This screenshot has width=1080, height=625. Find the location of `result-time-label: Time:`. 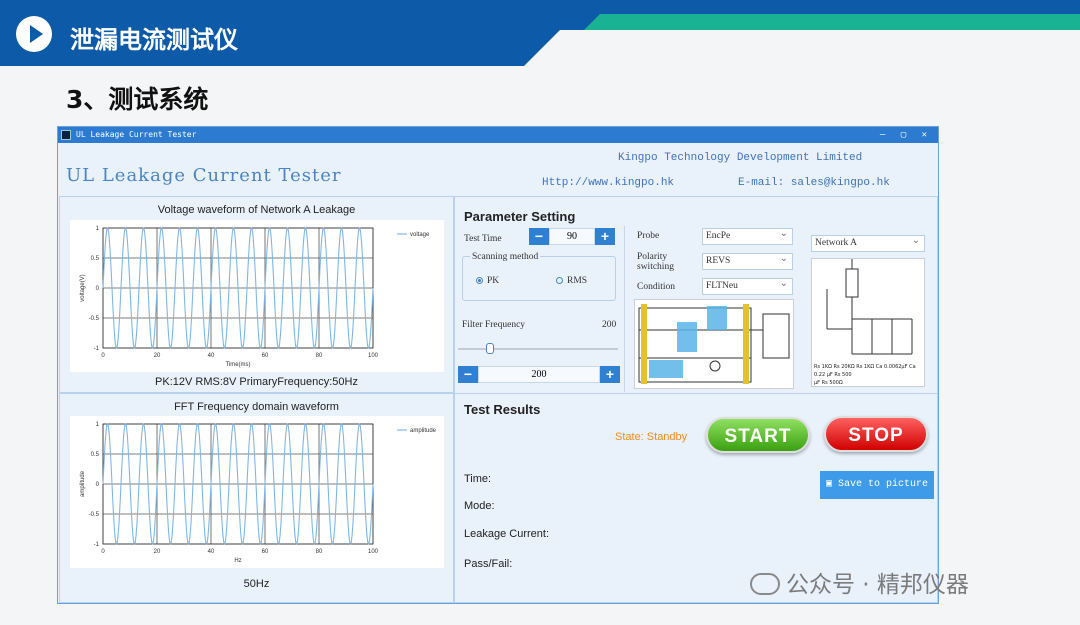

result-time-label: Time: is located at coordinates (478, 479).